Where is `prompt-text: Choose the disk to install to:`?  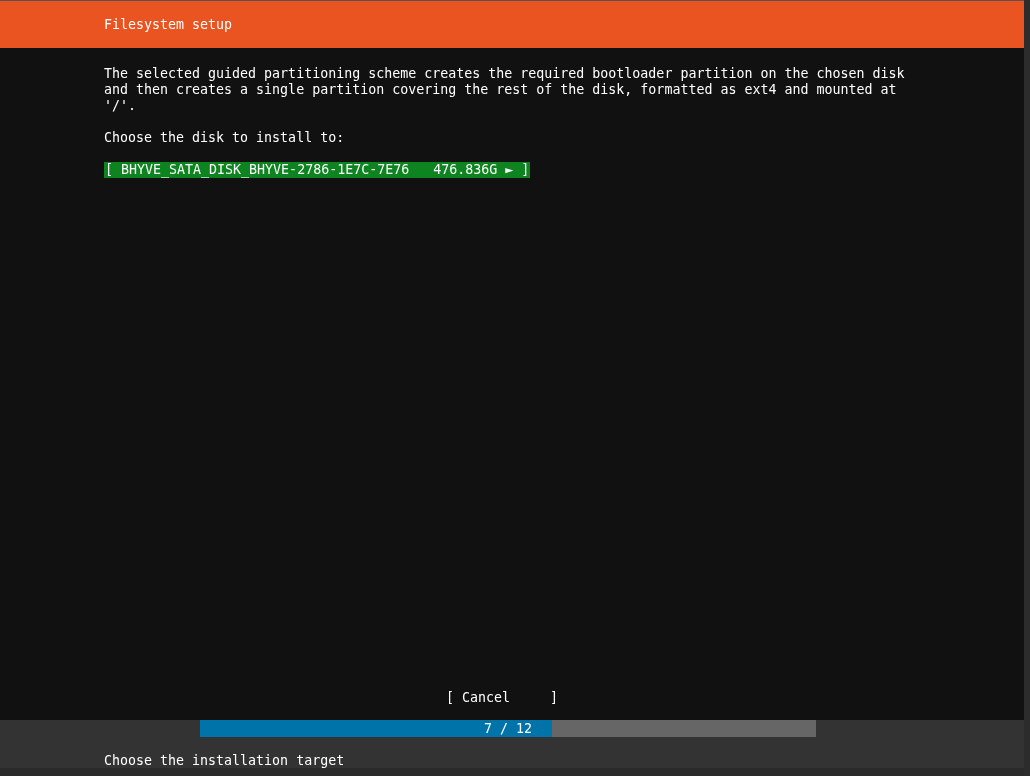
prompt-text: Choose the disk to install to: is located at coordinates (225, 138).